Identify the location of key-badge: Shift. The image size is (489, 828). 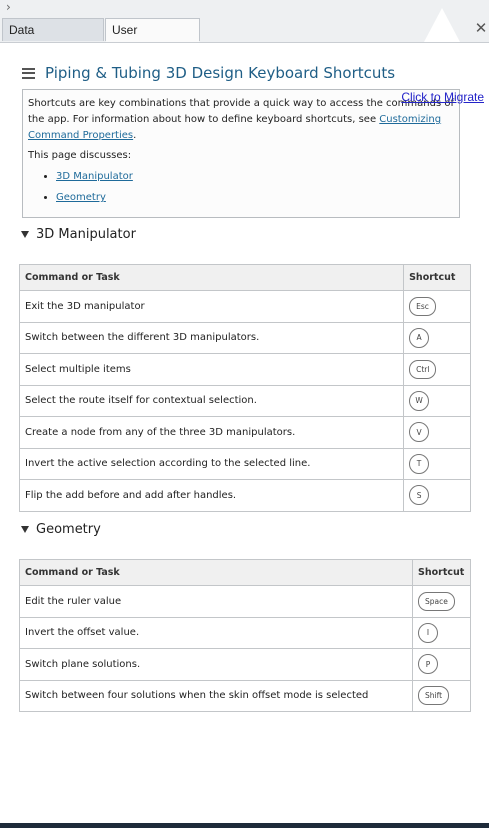
(434, 696).